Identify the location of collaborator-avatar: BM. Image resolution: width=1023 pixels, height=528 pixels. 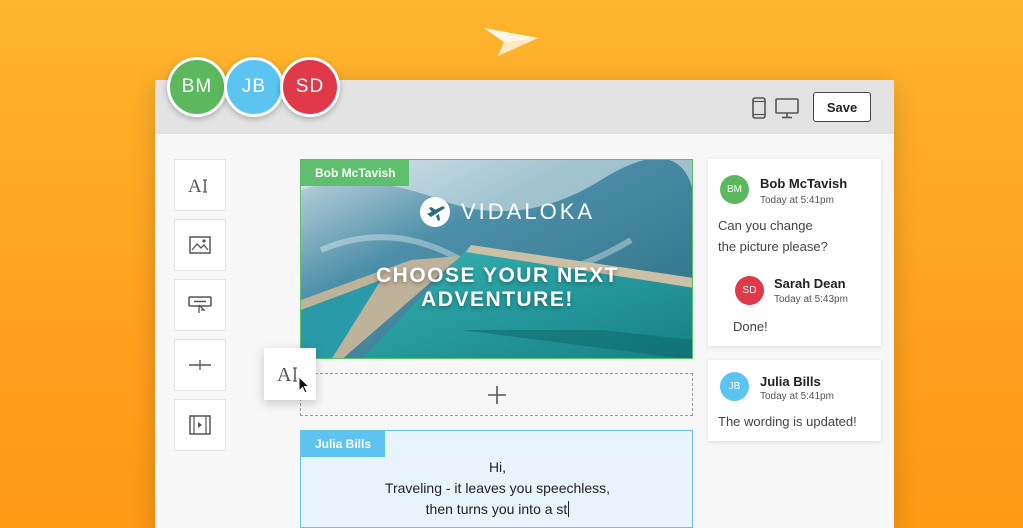
(197, 87).